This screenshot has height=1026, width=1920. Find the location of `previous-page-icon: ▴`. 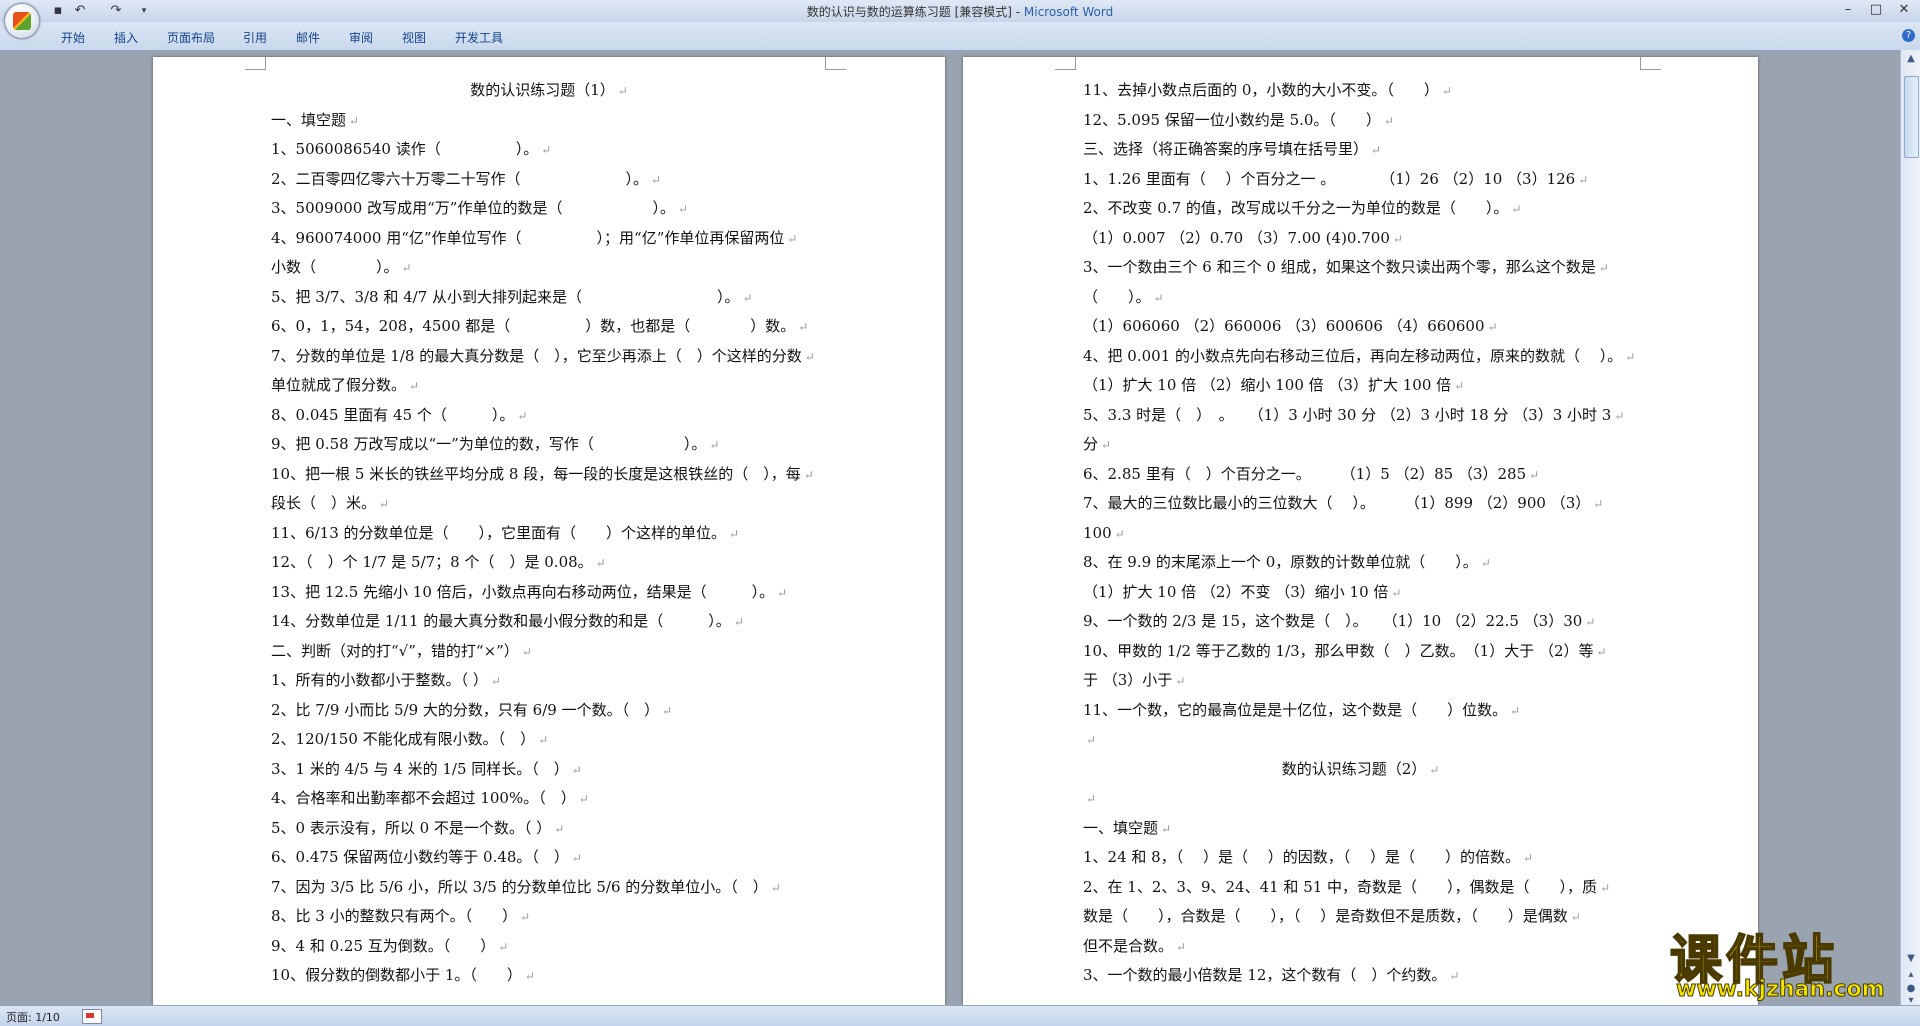

previous-page-icon: ▴ is located at coordinates (1911, 975).